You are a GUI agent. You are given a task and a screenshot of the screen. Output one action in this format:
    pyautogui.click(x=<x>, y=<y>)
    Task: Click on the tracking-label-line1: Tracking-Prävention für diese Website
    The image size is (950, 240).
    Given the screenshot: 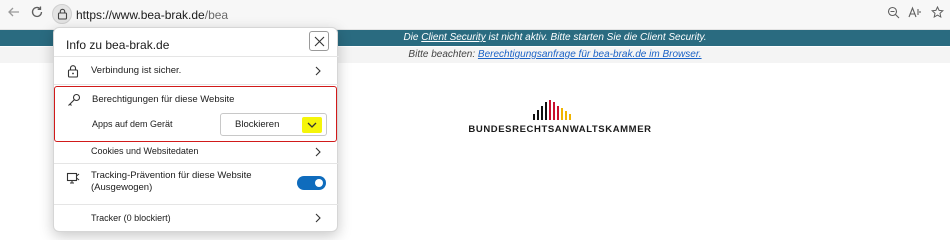 What is the action you would take?
    pyautogui.click(x=171, y=175)
    